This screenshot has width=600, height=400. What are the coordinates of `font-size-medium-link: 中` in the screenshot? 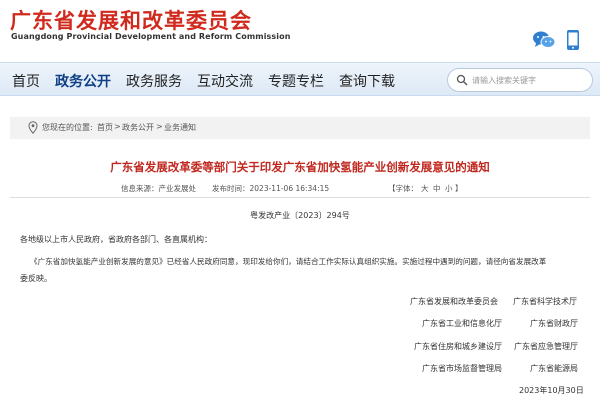 It's located at (437, 188).